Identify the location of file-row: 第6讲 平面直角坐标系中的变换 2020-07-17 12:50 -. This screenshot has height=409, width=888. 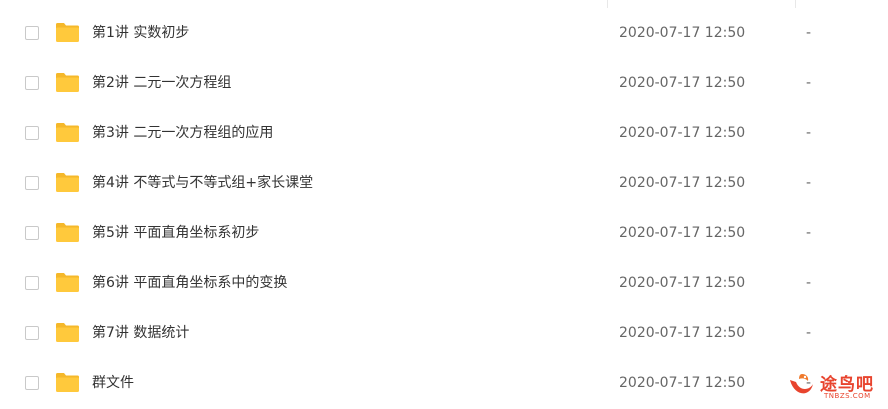
(444, 284).